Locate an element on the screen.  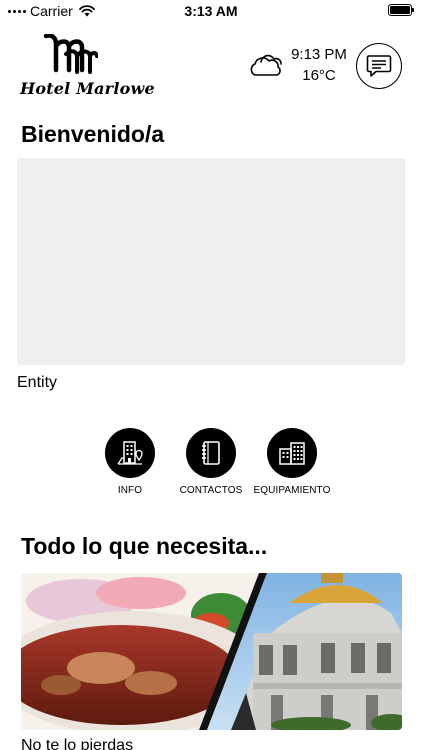
equipment-circle is located at coordinates (292, 453).